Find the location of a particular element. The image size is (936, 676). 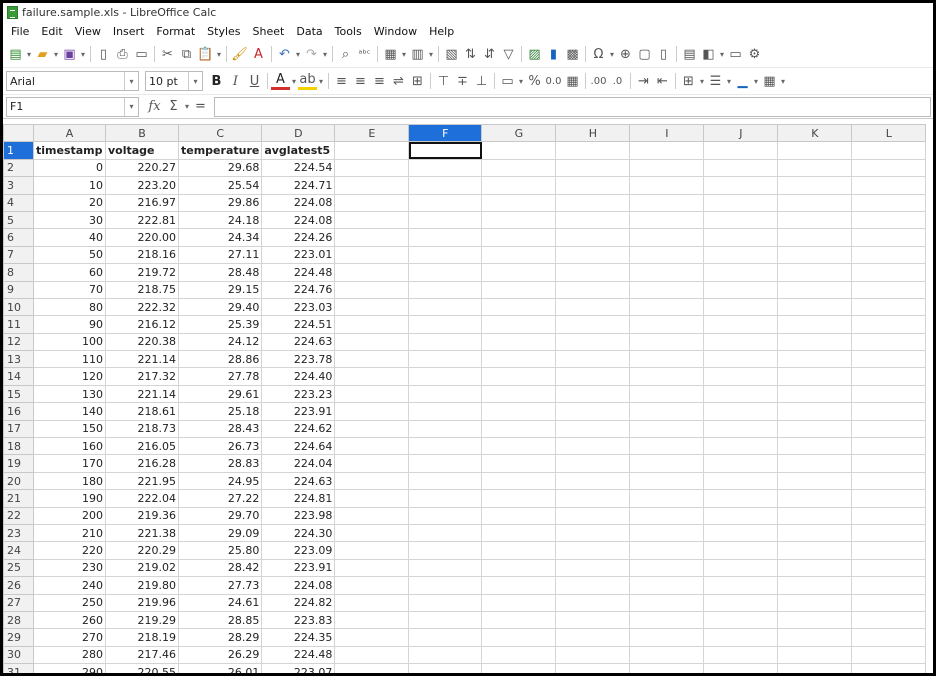

cell-j6 is located at coordinates (741, 237).